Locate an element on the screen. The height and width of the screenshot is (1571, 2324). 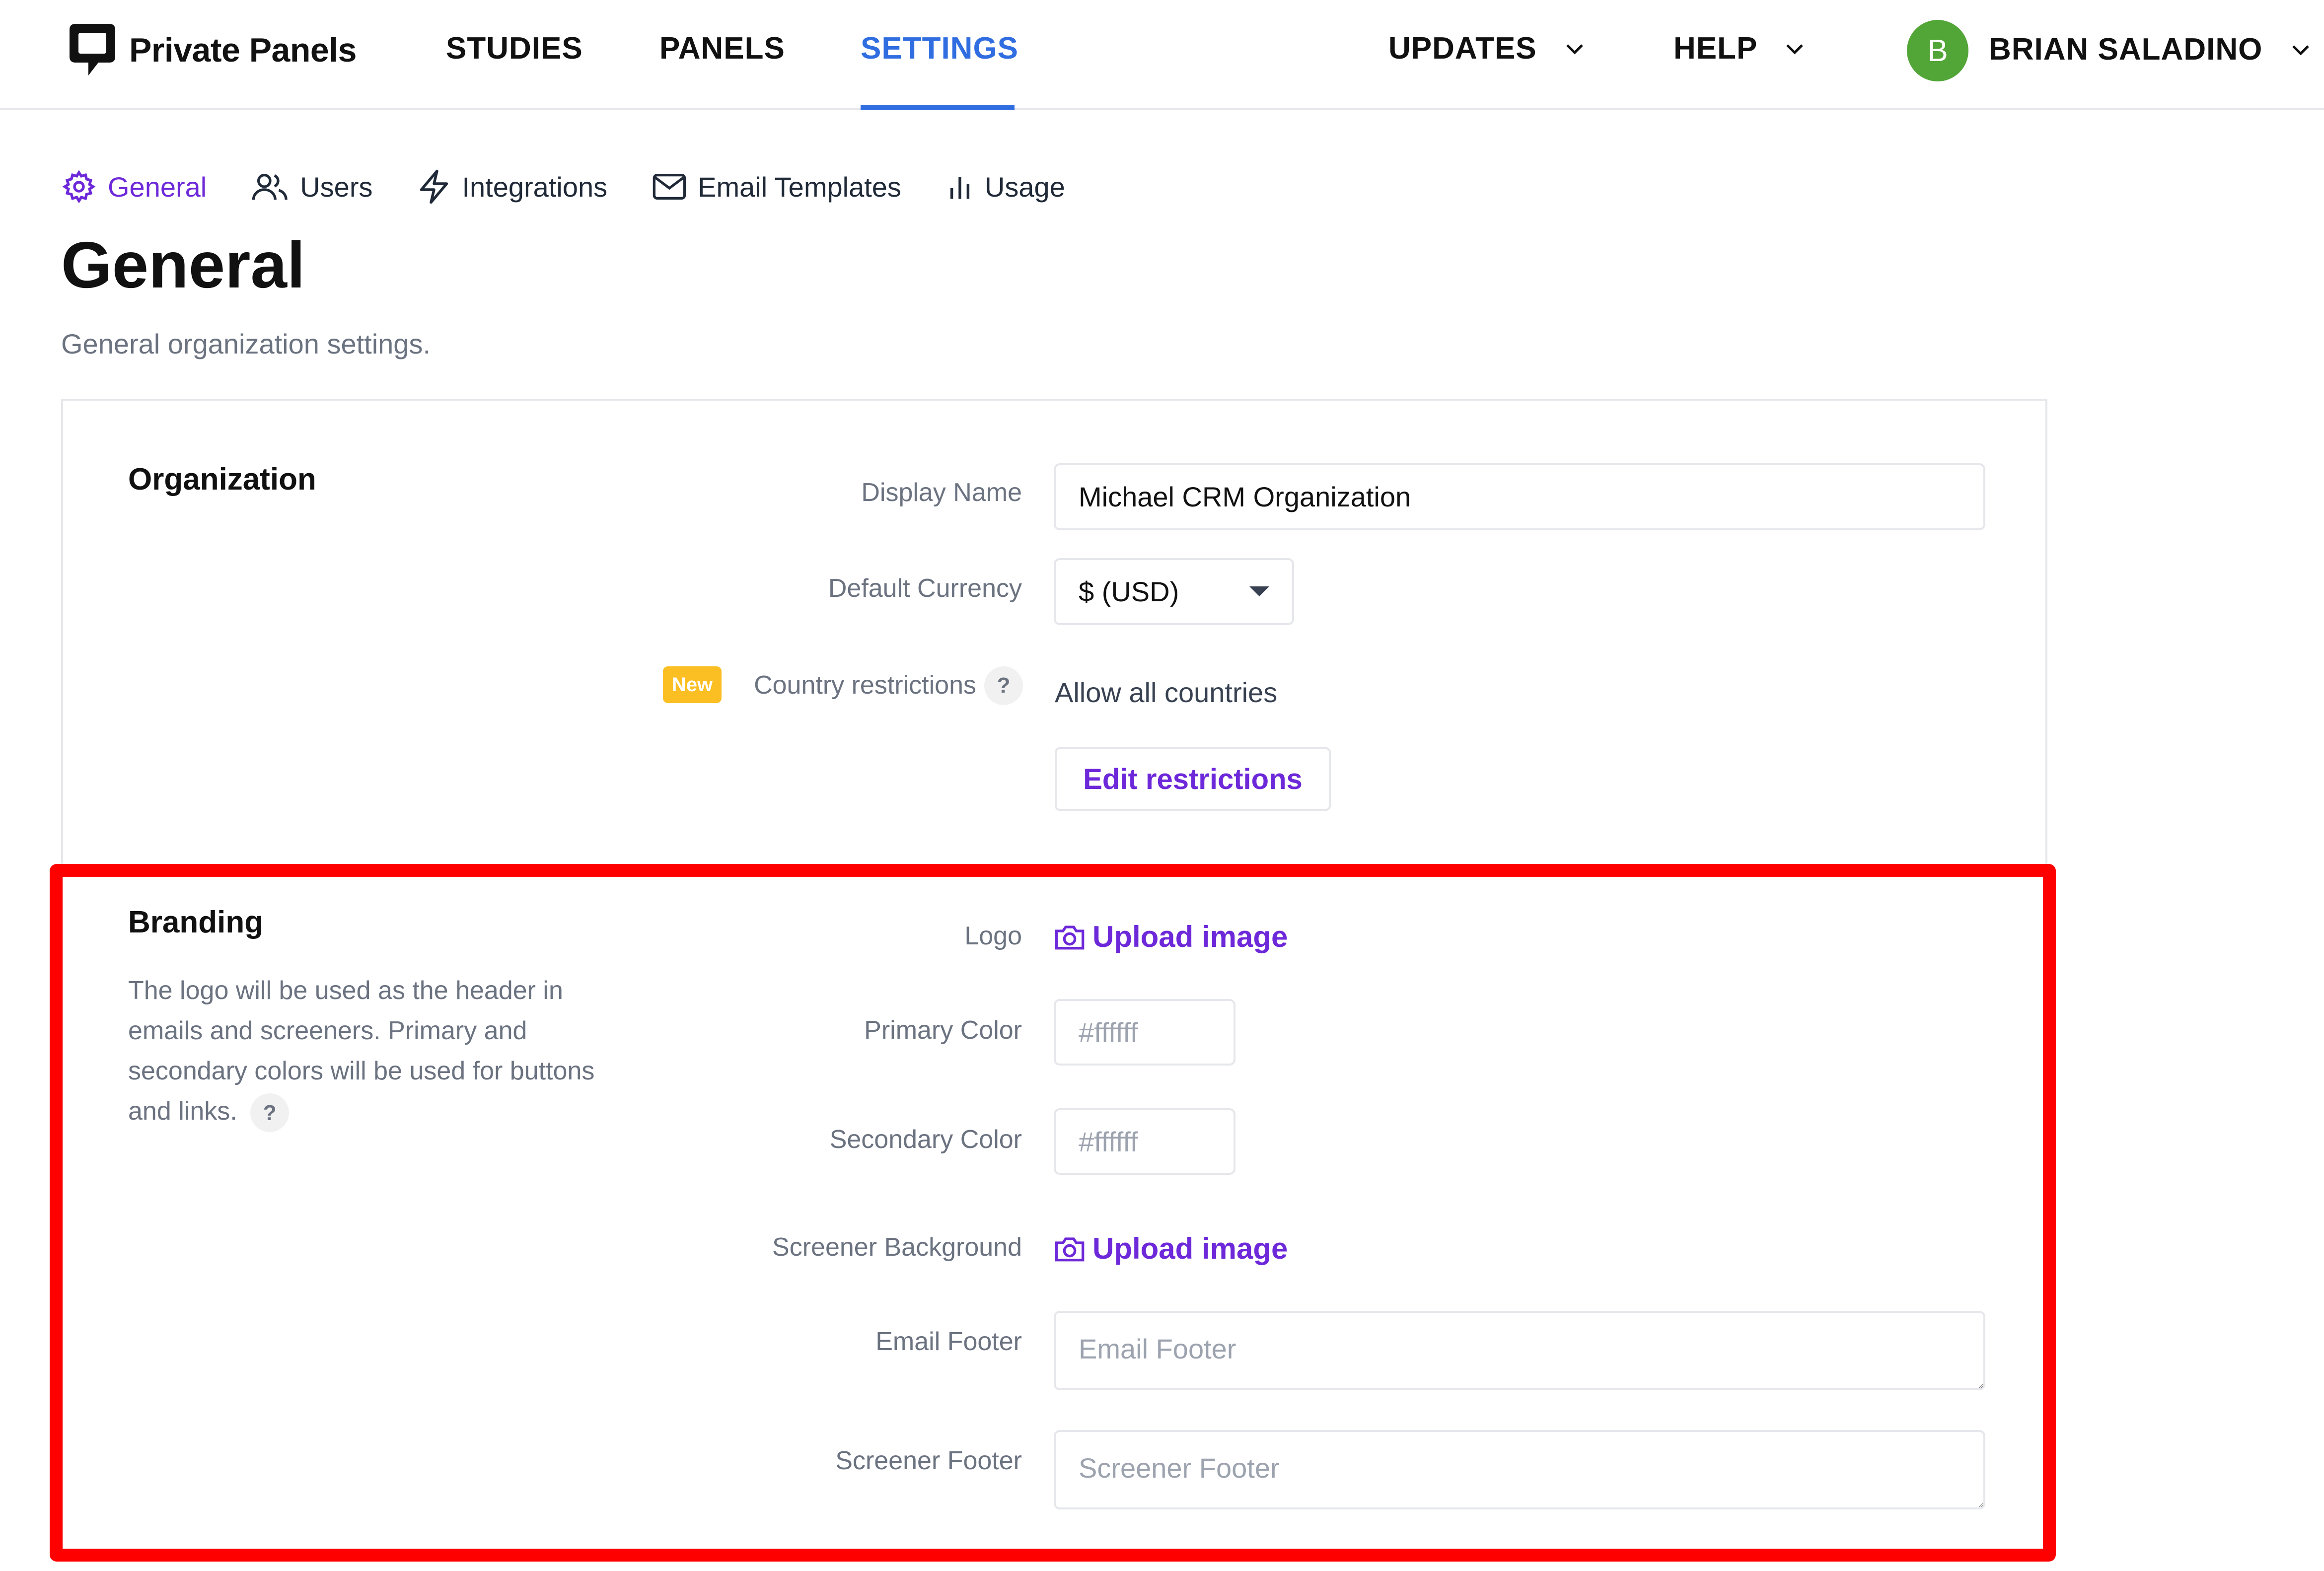
users-icon is located at coordinates (270, 186).